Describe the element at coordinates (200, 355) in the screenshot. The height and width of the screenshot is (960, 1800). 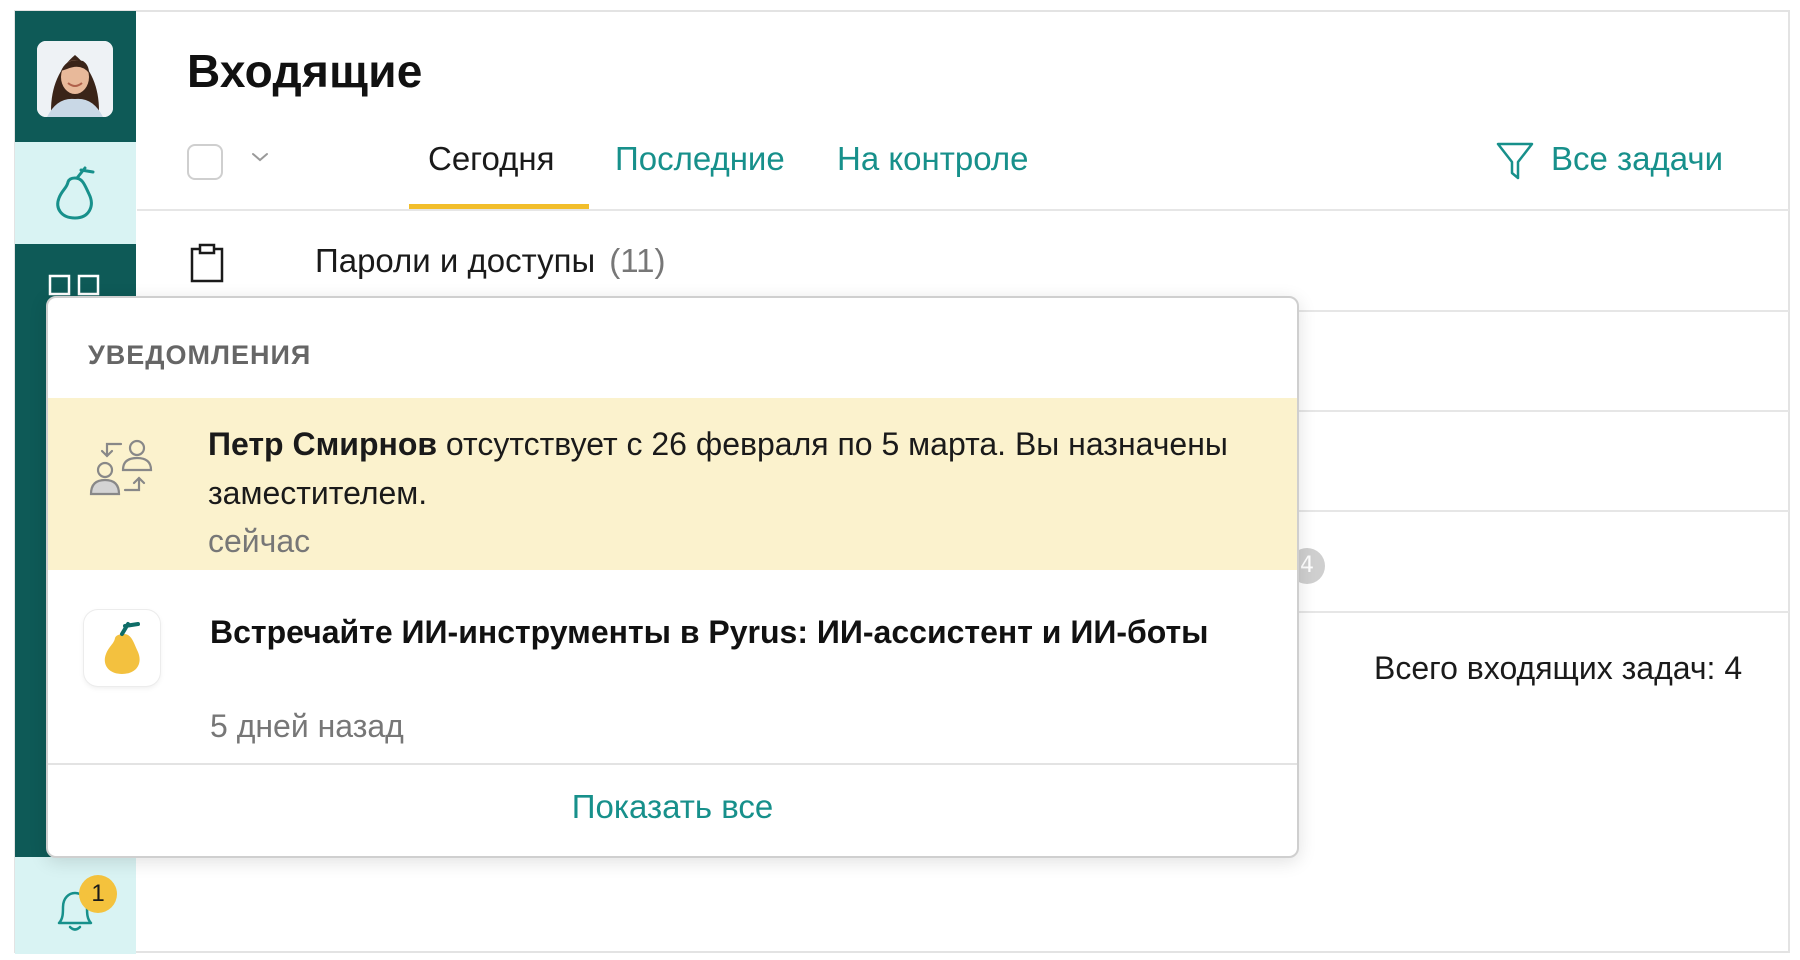
I see `notifications-header: УВЕДОМЛЕНИЯ` at that location.